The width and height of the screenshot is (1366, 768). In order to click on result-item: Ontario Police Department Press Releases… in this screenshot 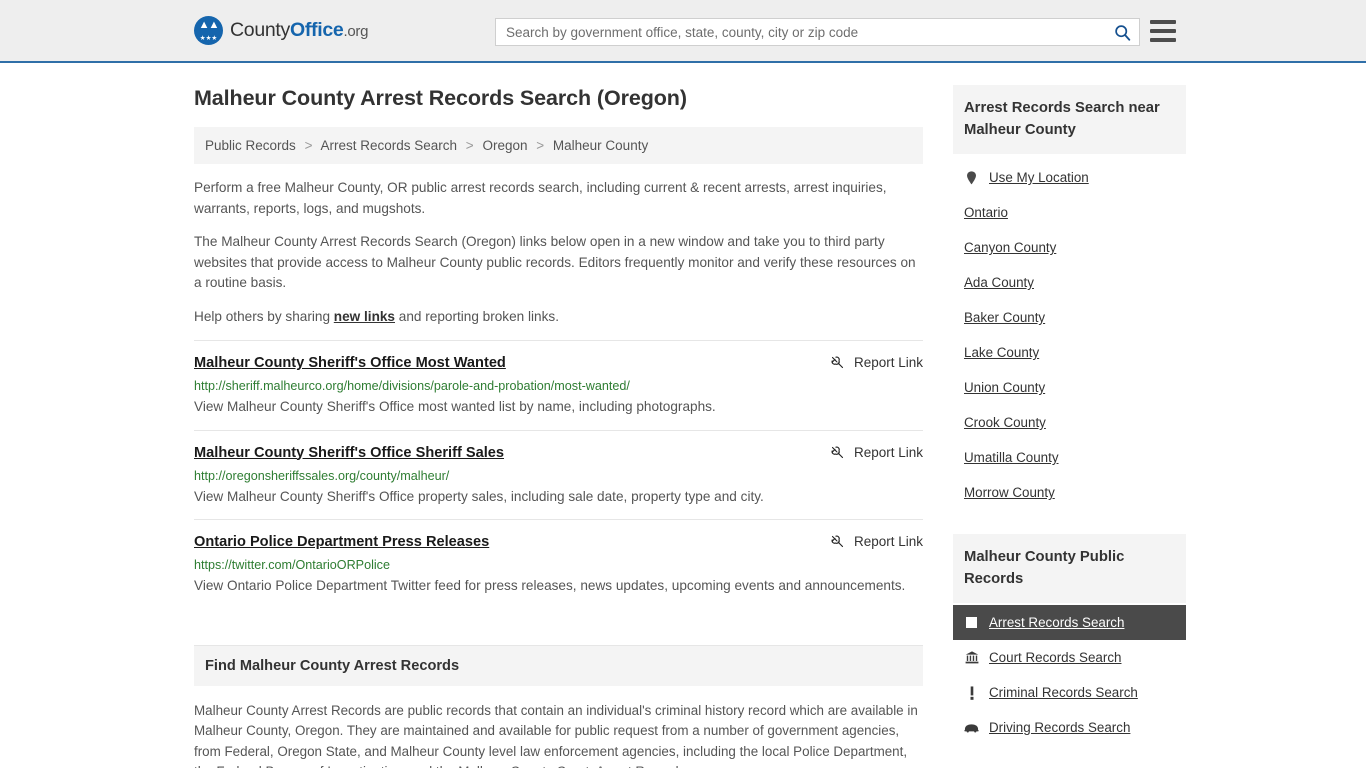, I will do `click(558, 564)`.